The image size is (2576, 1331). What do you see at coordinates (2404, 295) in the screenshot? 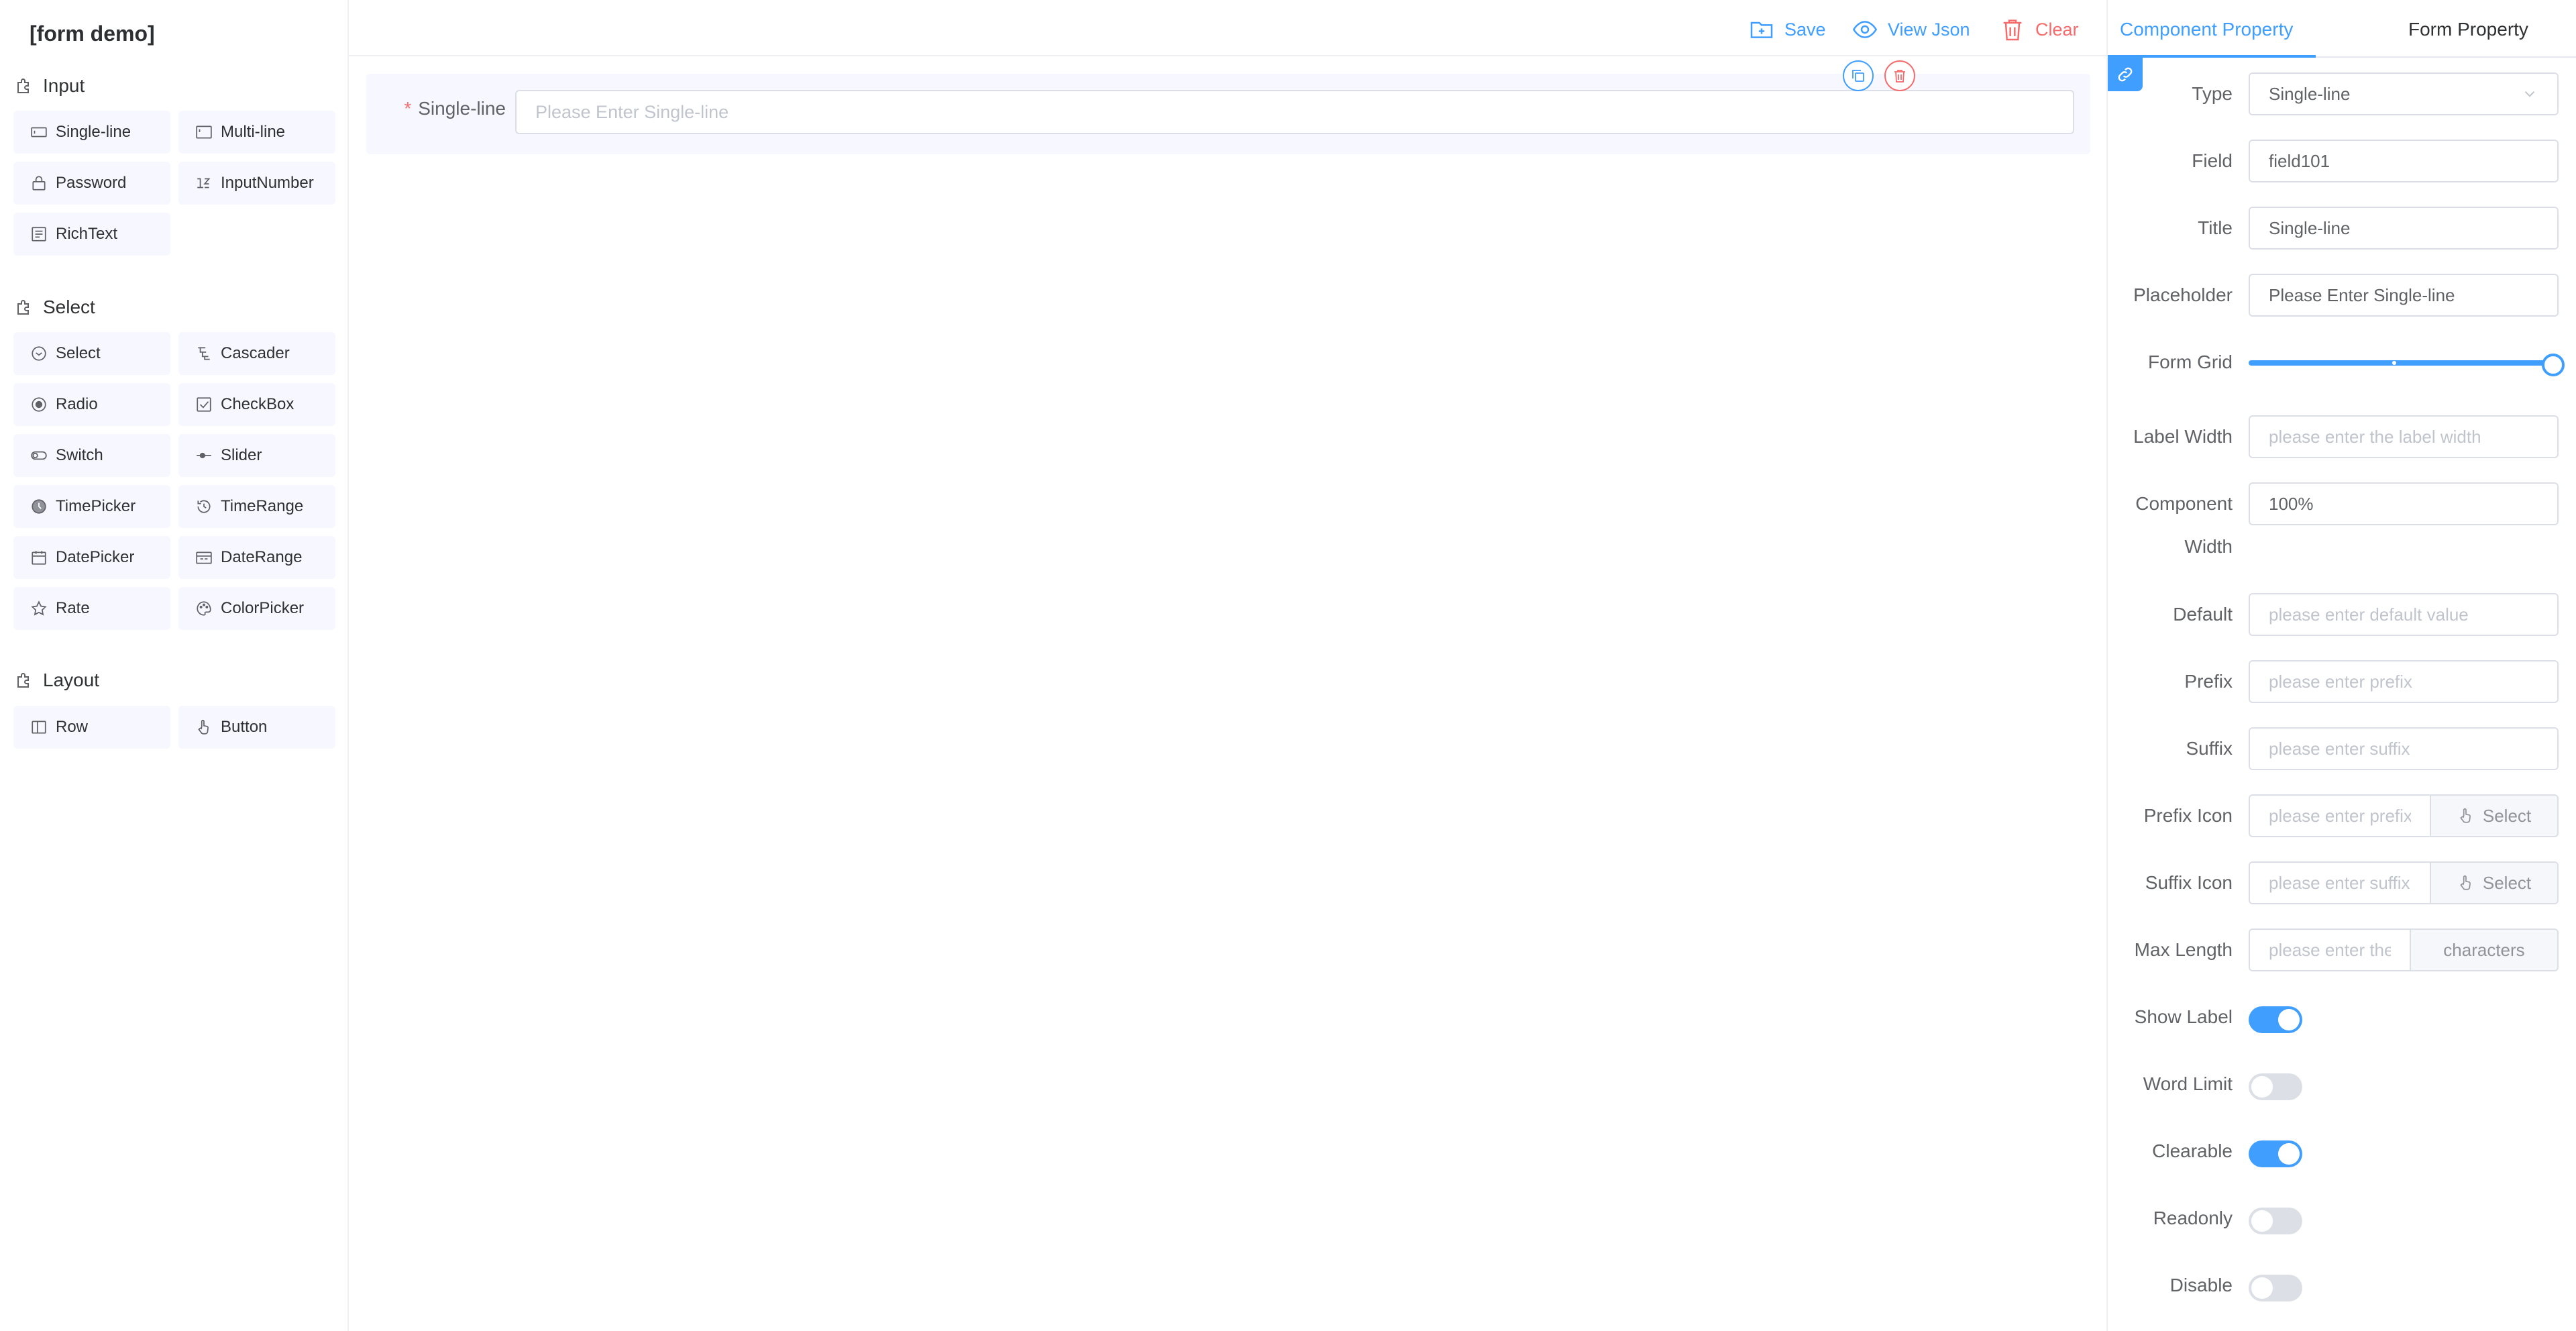
I see `placeholder-input` at bounding box center [2404, 295].